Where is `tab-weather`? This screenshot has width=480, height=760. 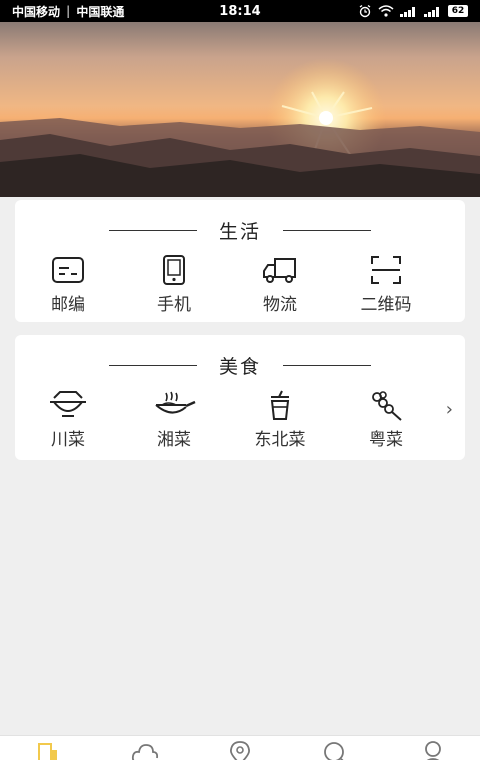 tab-weather is located at coordinates (145, 750).